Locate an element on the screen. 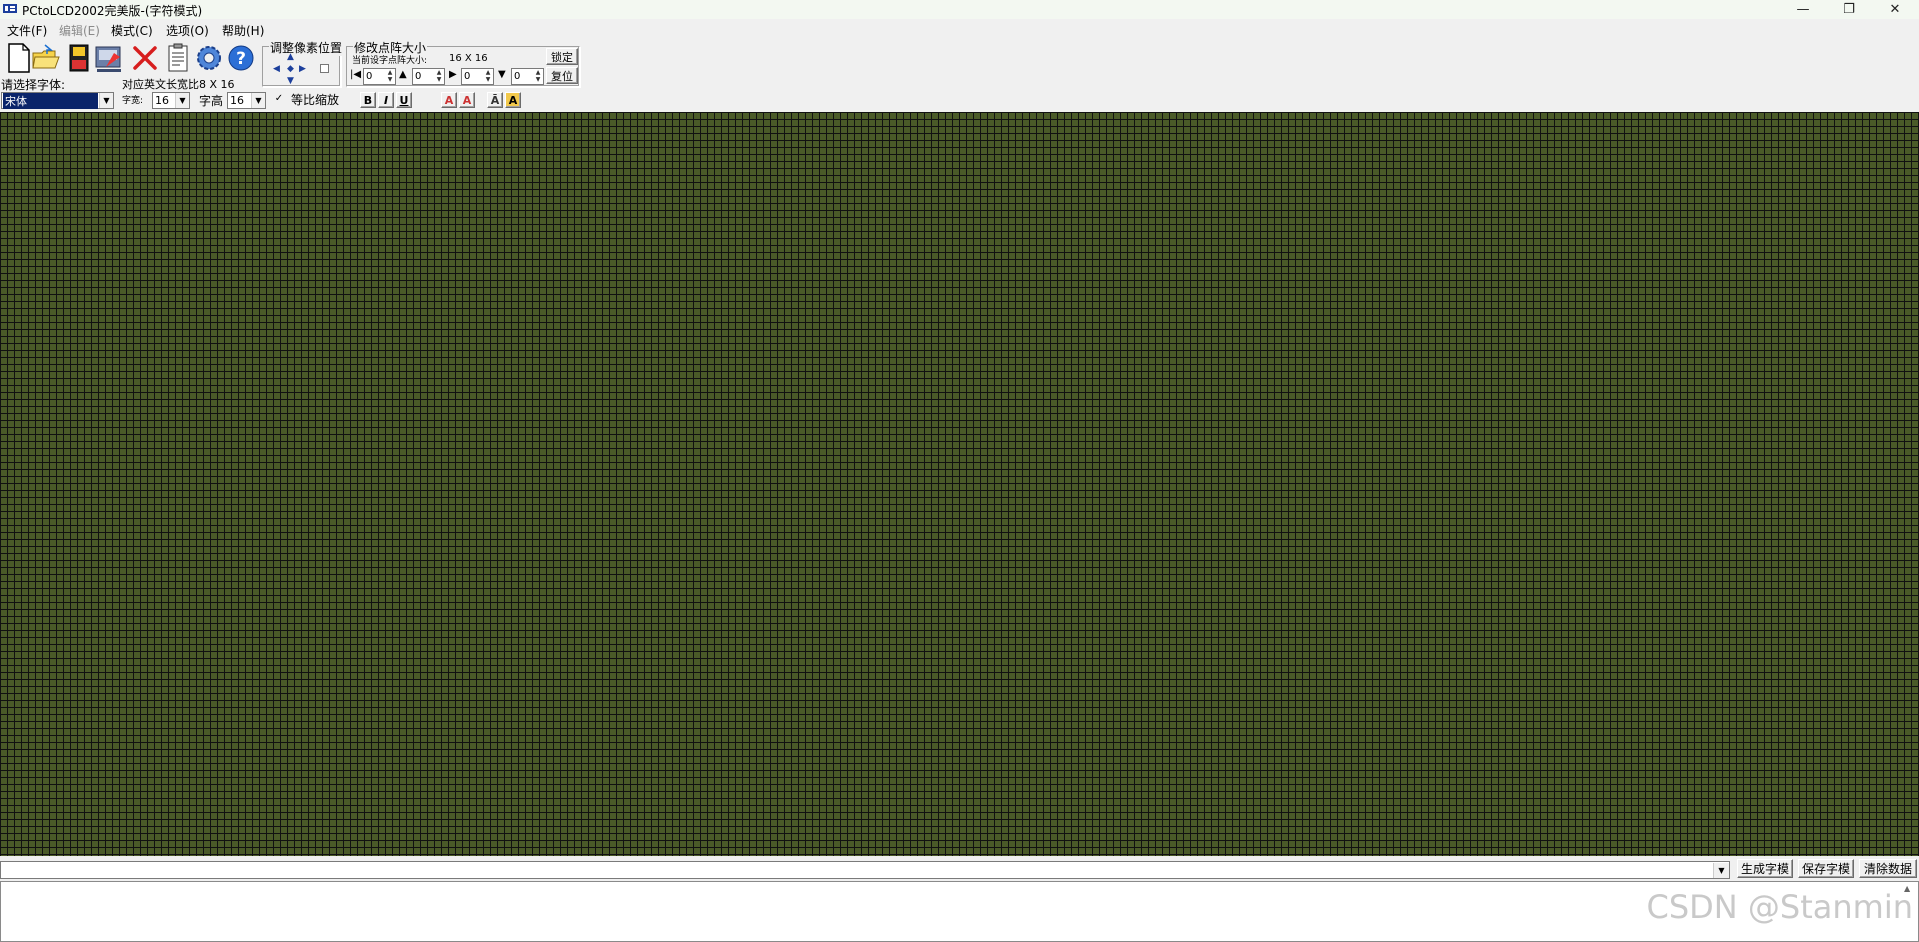 The width and height of the screenshot is (1919, 942). proportional-label: 等比缩放 is located at coordinates (315, 100).